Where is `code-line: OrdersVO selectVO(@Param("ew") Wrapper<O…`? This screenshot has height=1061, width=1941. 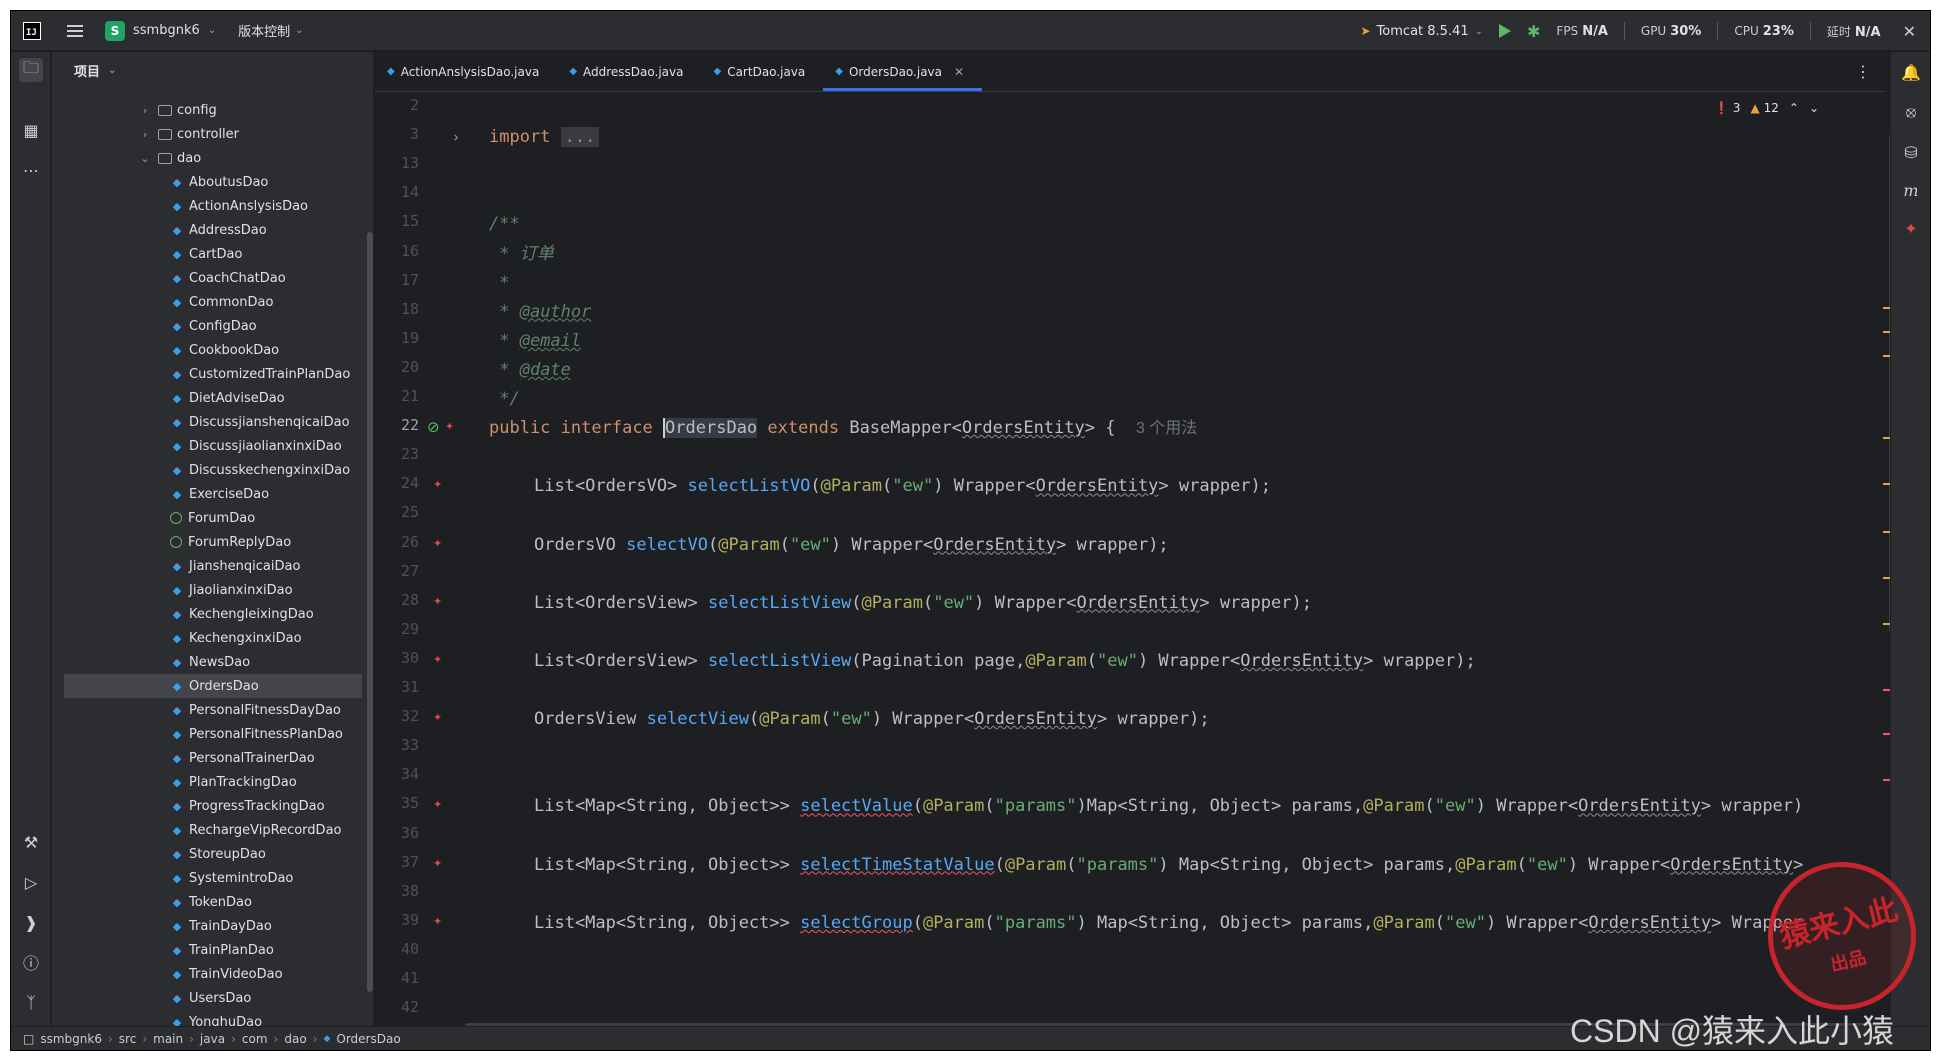 code-line: OrdersVO selectVO(@Param("ew") Wrapper<O… is located at coordinates (851, 545).